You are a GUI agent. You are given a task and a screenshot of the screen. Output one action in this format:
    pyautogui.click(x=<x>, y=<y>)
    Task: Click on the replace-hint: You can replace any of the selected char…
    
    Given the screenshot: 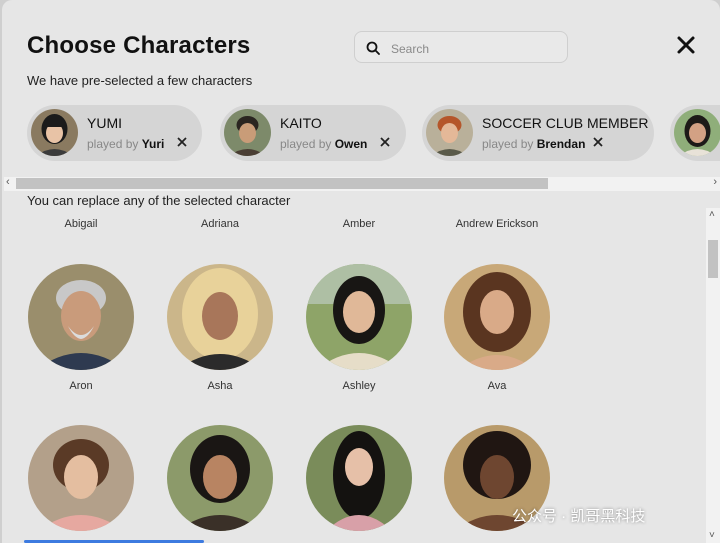 What is the action you would take?
    pyautogui.click(x=159, y=200)
    